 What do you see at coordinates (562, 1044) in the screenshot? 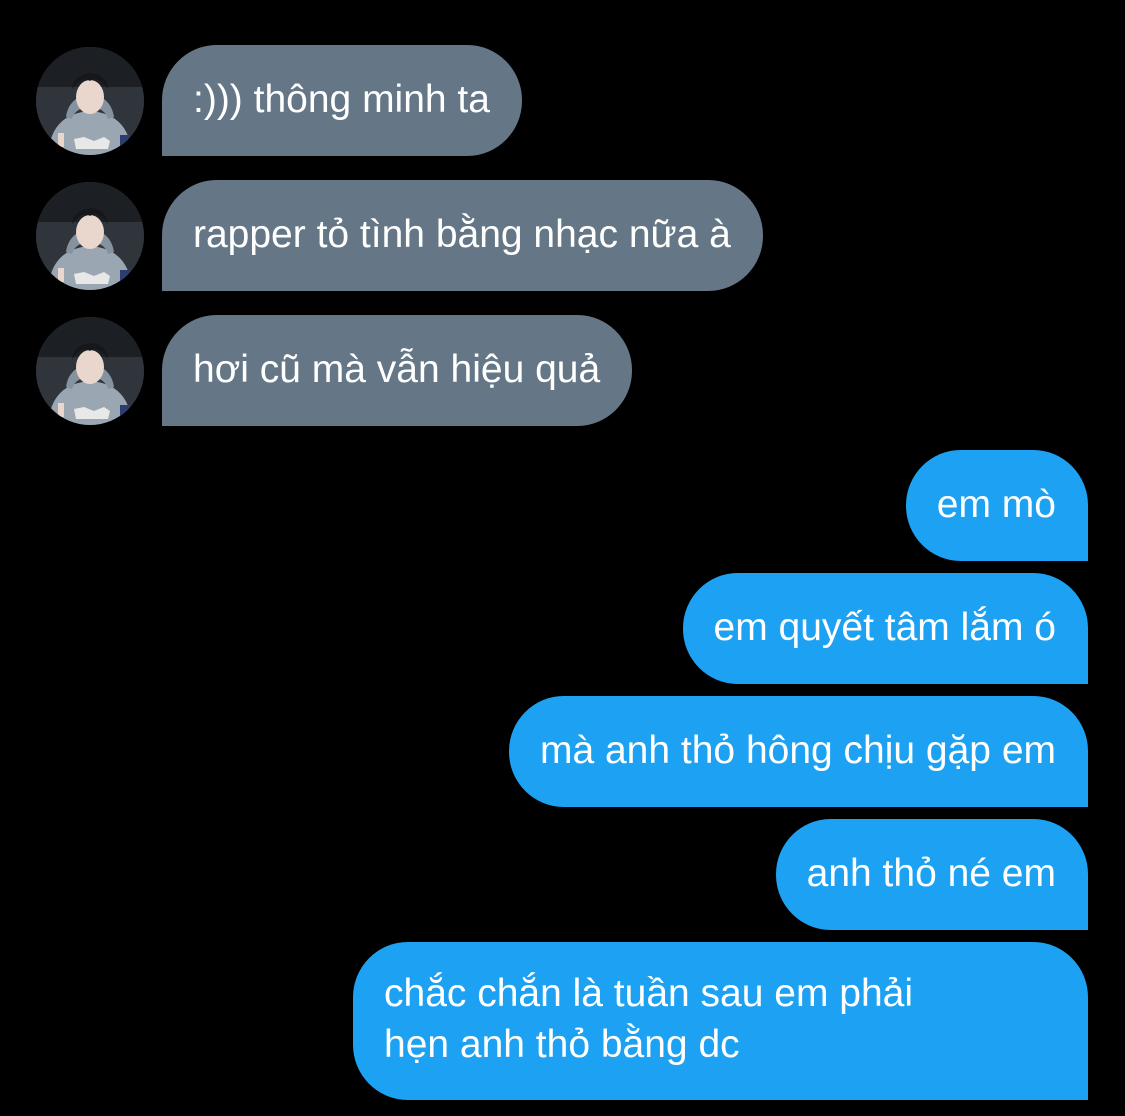
I see `message-text-line: hẹn anh thỏ bằng dc` at bounding box center [562, 1044].